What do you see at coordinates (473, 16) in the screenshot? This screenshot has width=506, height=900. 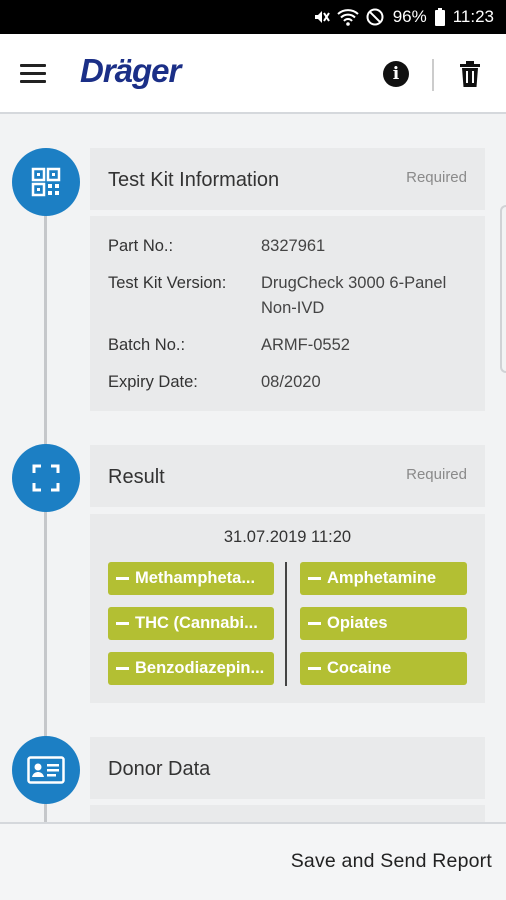 I see `clock: 11:23` at bounding box center [473, 16].